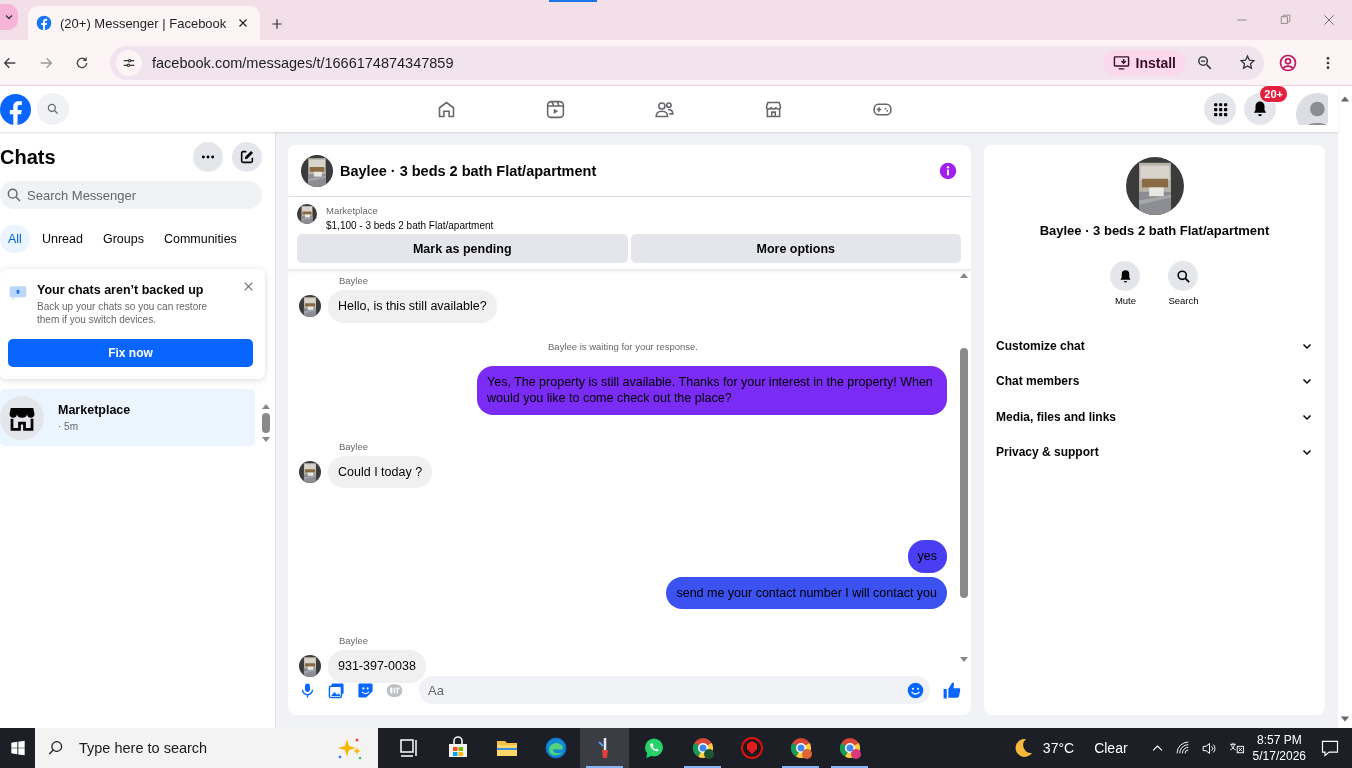 The height and width of the screenshot is (768, 1352). What do you see at coordinates (127, 417) in the screenshot?
I see `chat-item: Marketplace · 5m` at bounding box center [127, 417].